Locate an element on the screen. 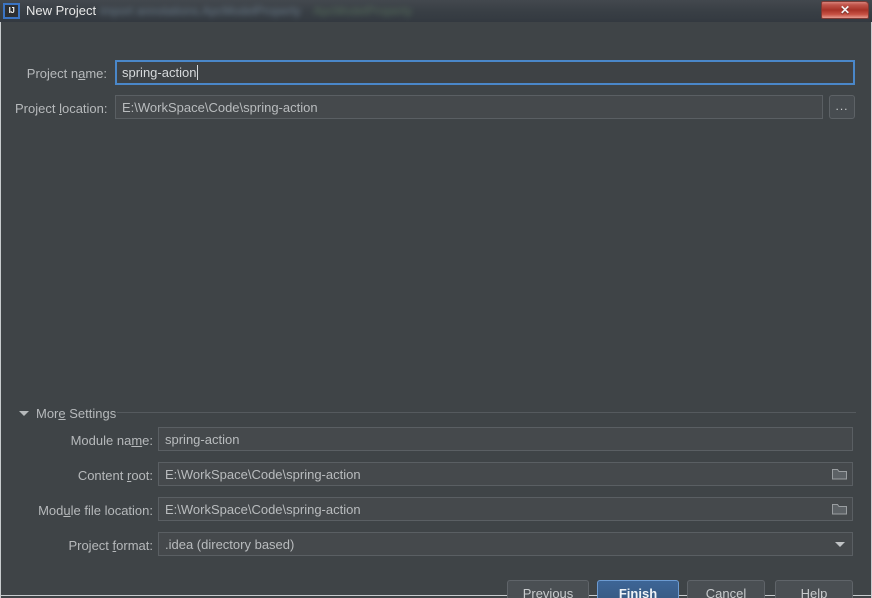 The height and width of the screenshot is (598, 872). project-location-label: Project location: is located at coordinates (61, 108).